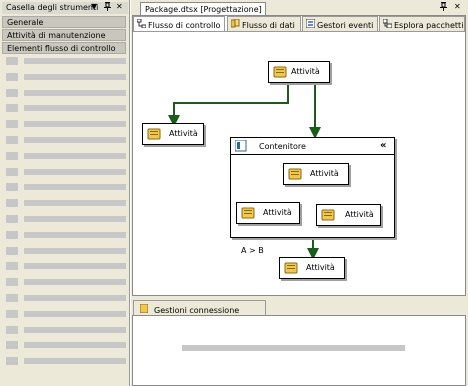 The image size is (468, 386). Describe the element at coordinates (282, 146) in the screenshot. I see `container-title: Contenitore` at that location.